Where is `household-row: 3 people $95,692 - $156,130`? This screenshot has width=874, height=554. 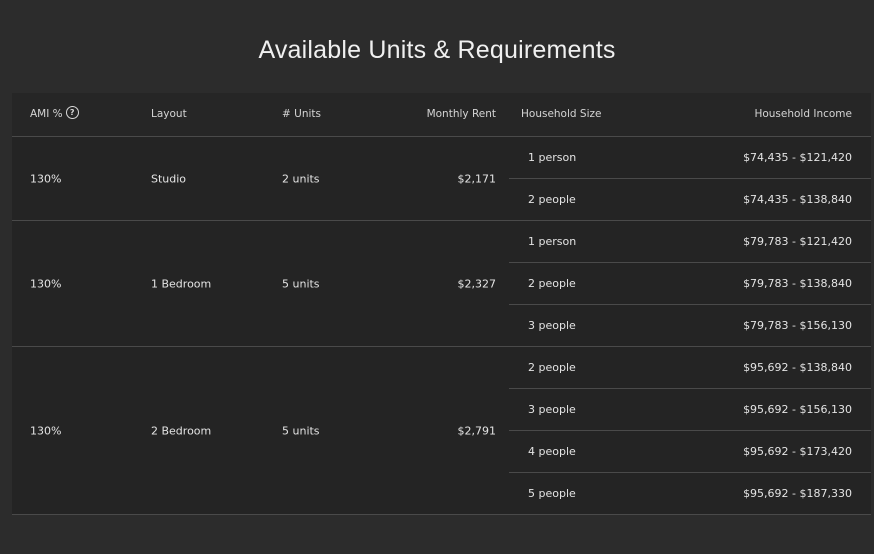
household-row: 3 people $95,692 - $156,130 is located at coordinates (690, 410).